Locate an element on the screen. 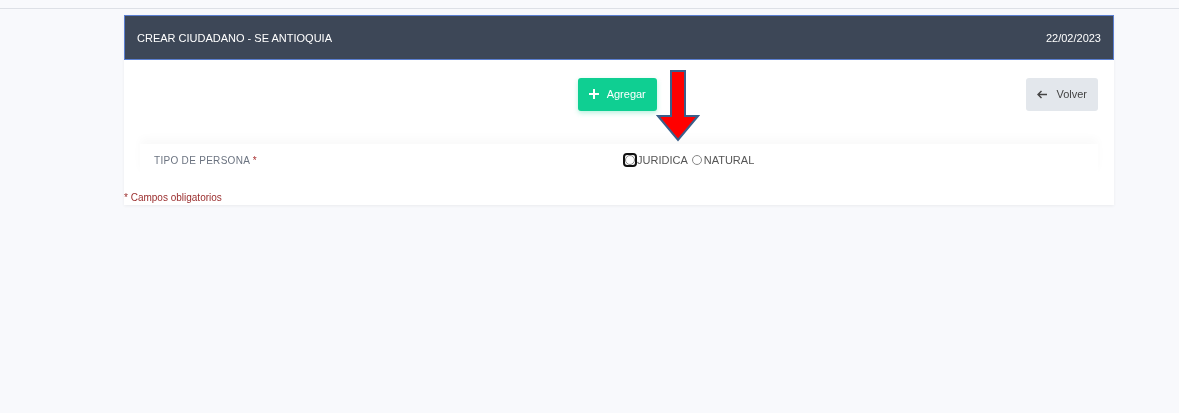  back-button: Volver is located at coordinates (1062, 94).